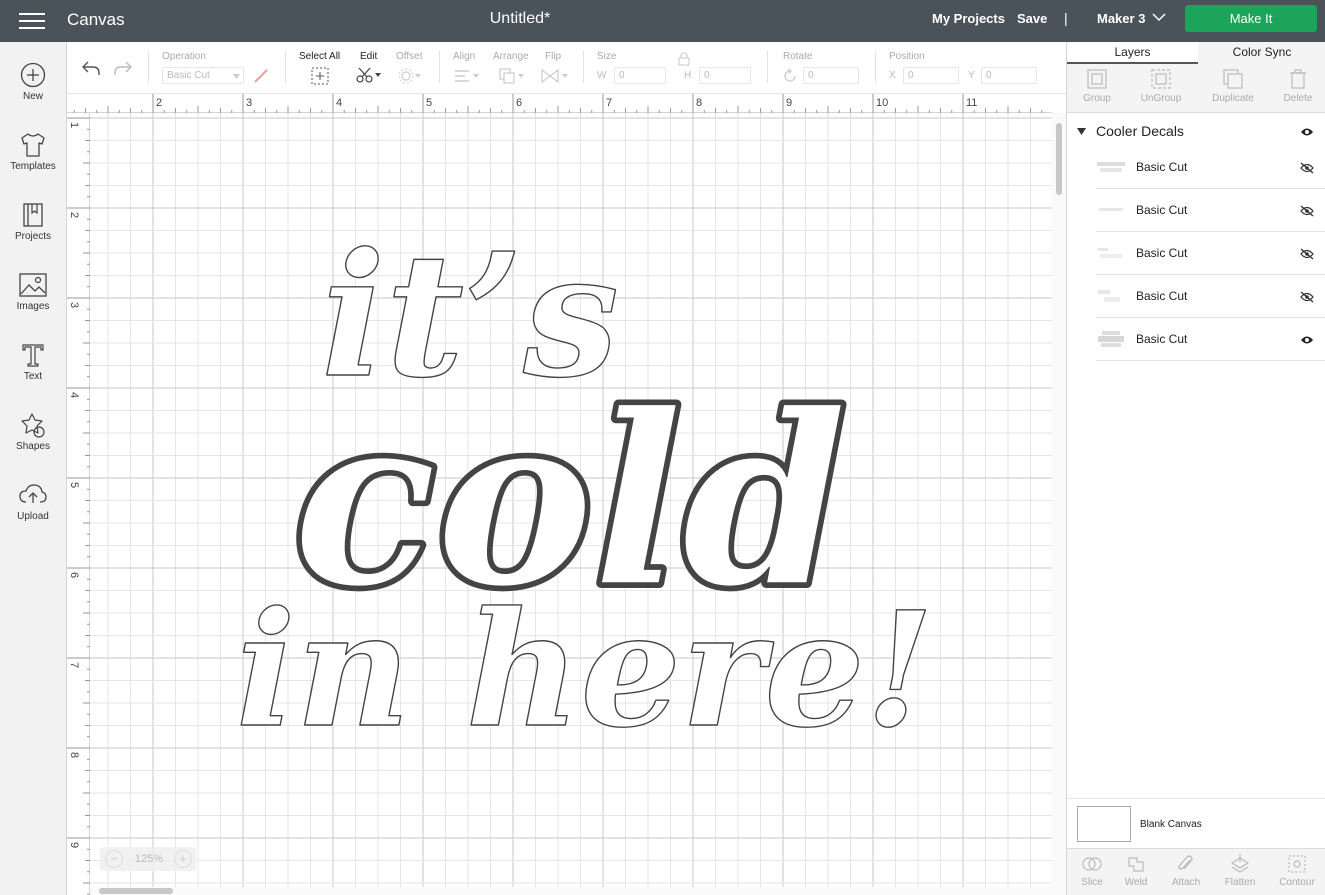 Image resolution: width=1325 pixels, height=895 pixels. Describe the element at coordinates (1159, 17) in the screenshot. I see `chevron-down-icon` at that location.